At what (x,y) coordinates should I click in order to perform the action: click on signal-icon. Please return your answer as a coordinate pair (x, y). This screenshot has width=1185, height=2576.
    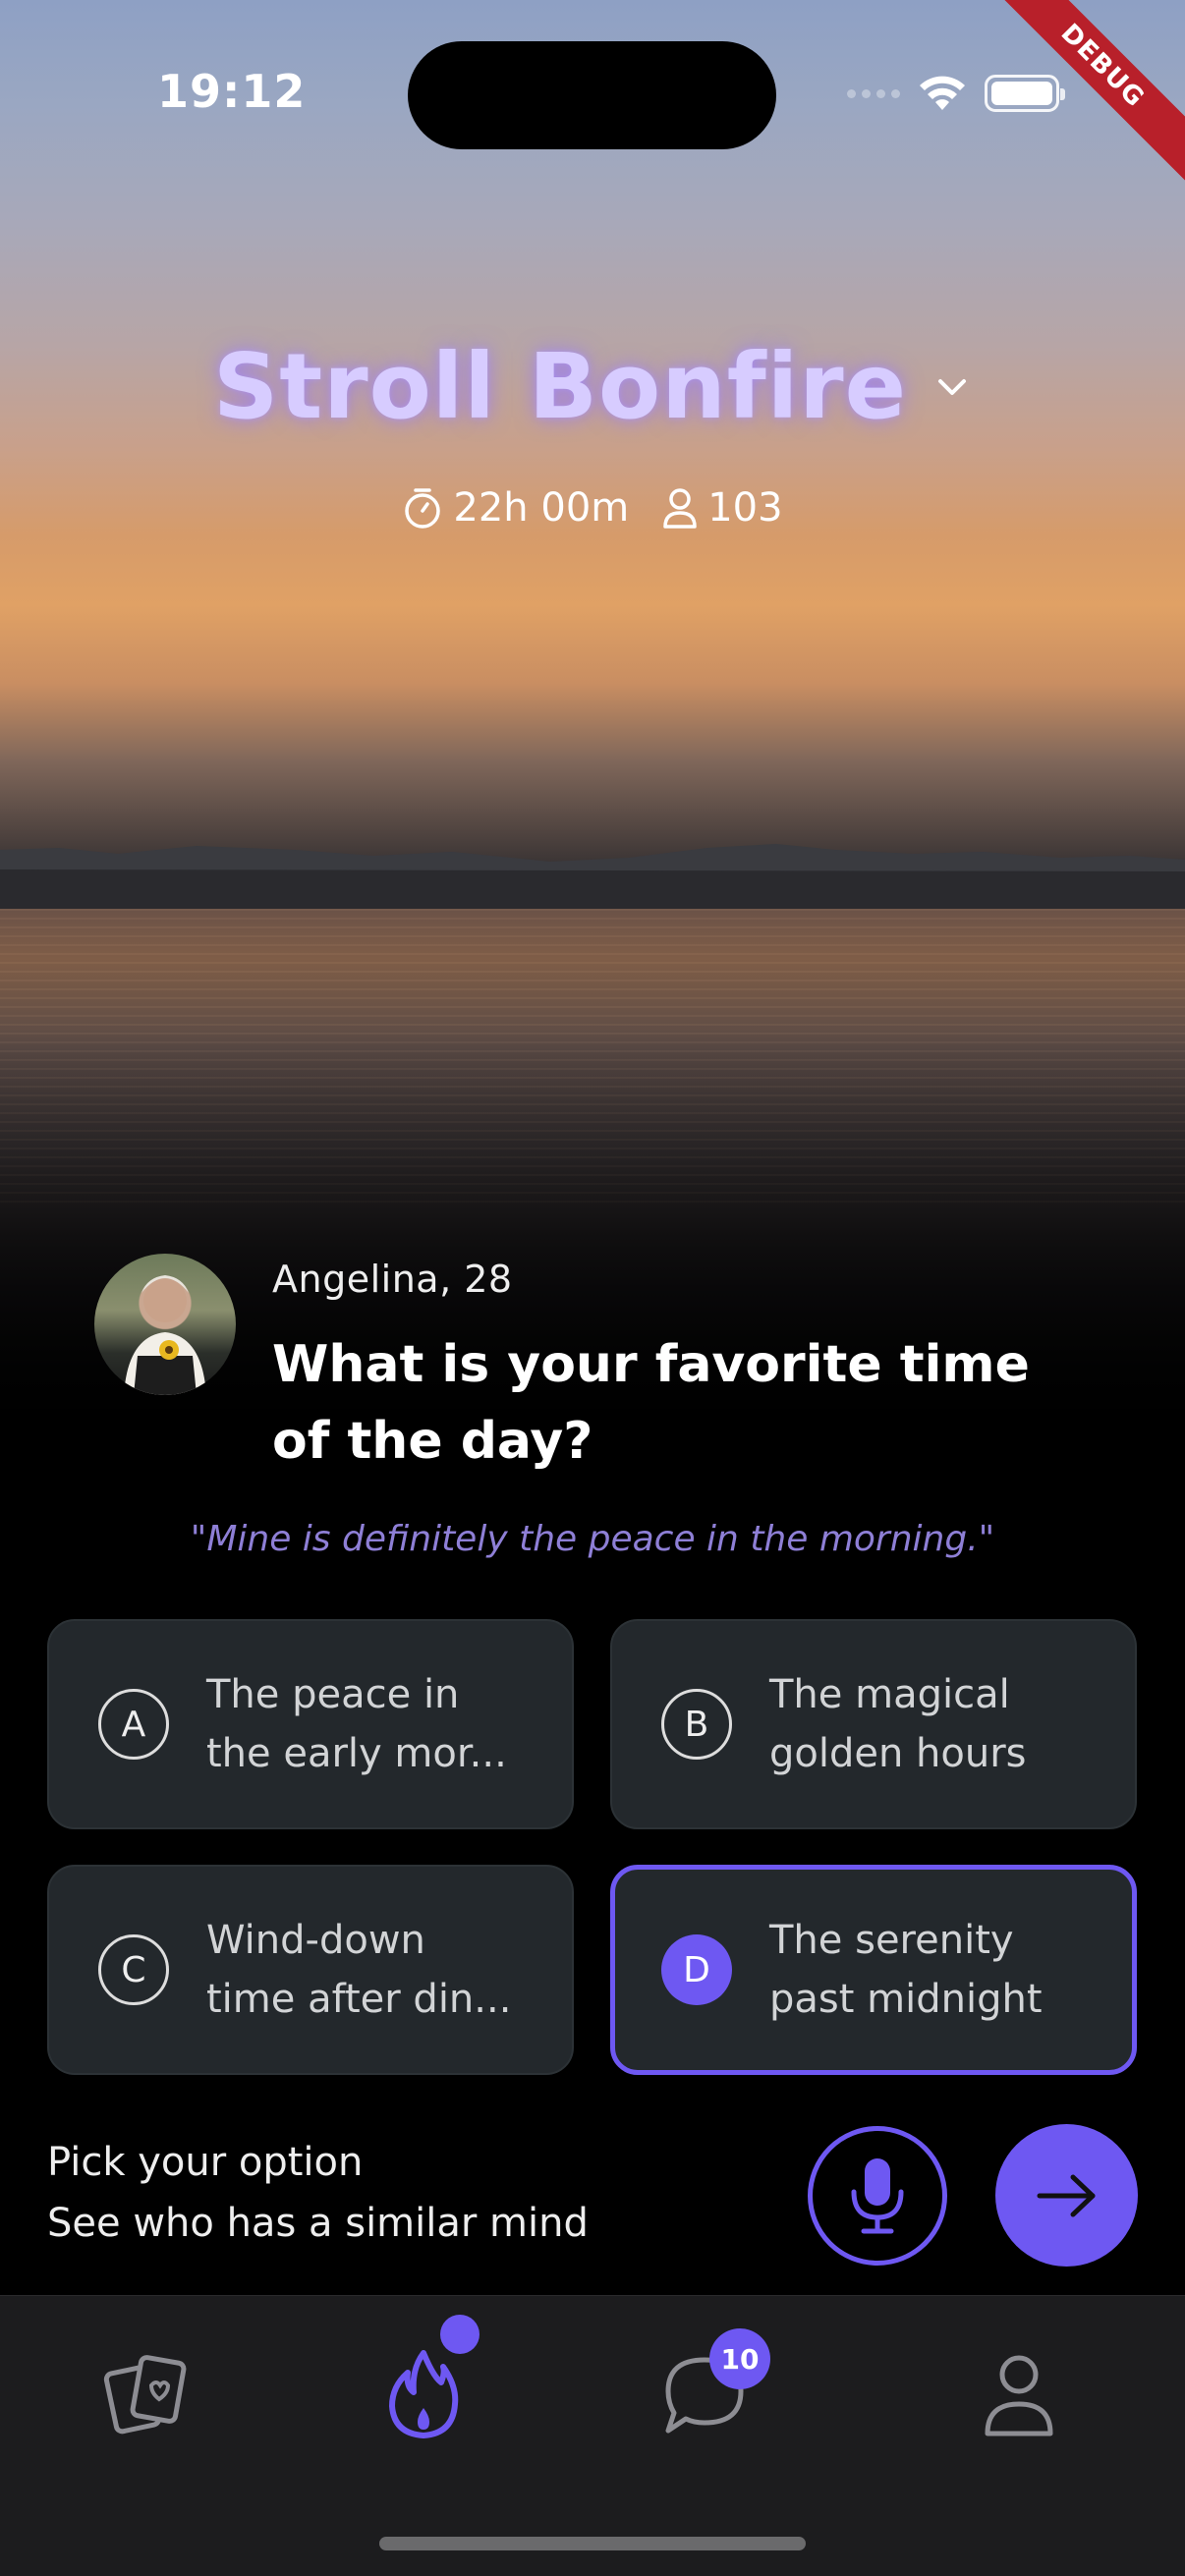
    Looking at the image, I should click on (874, 93).